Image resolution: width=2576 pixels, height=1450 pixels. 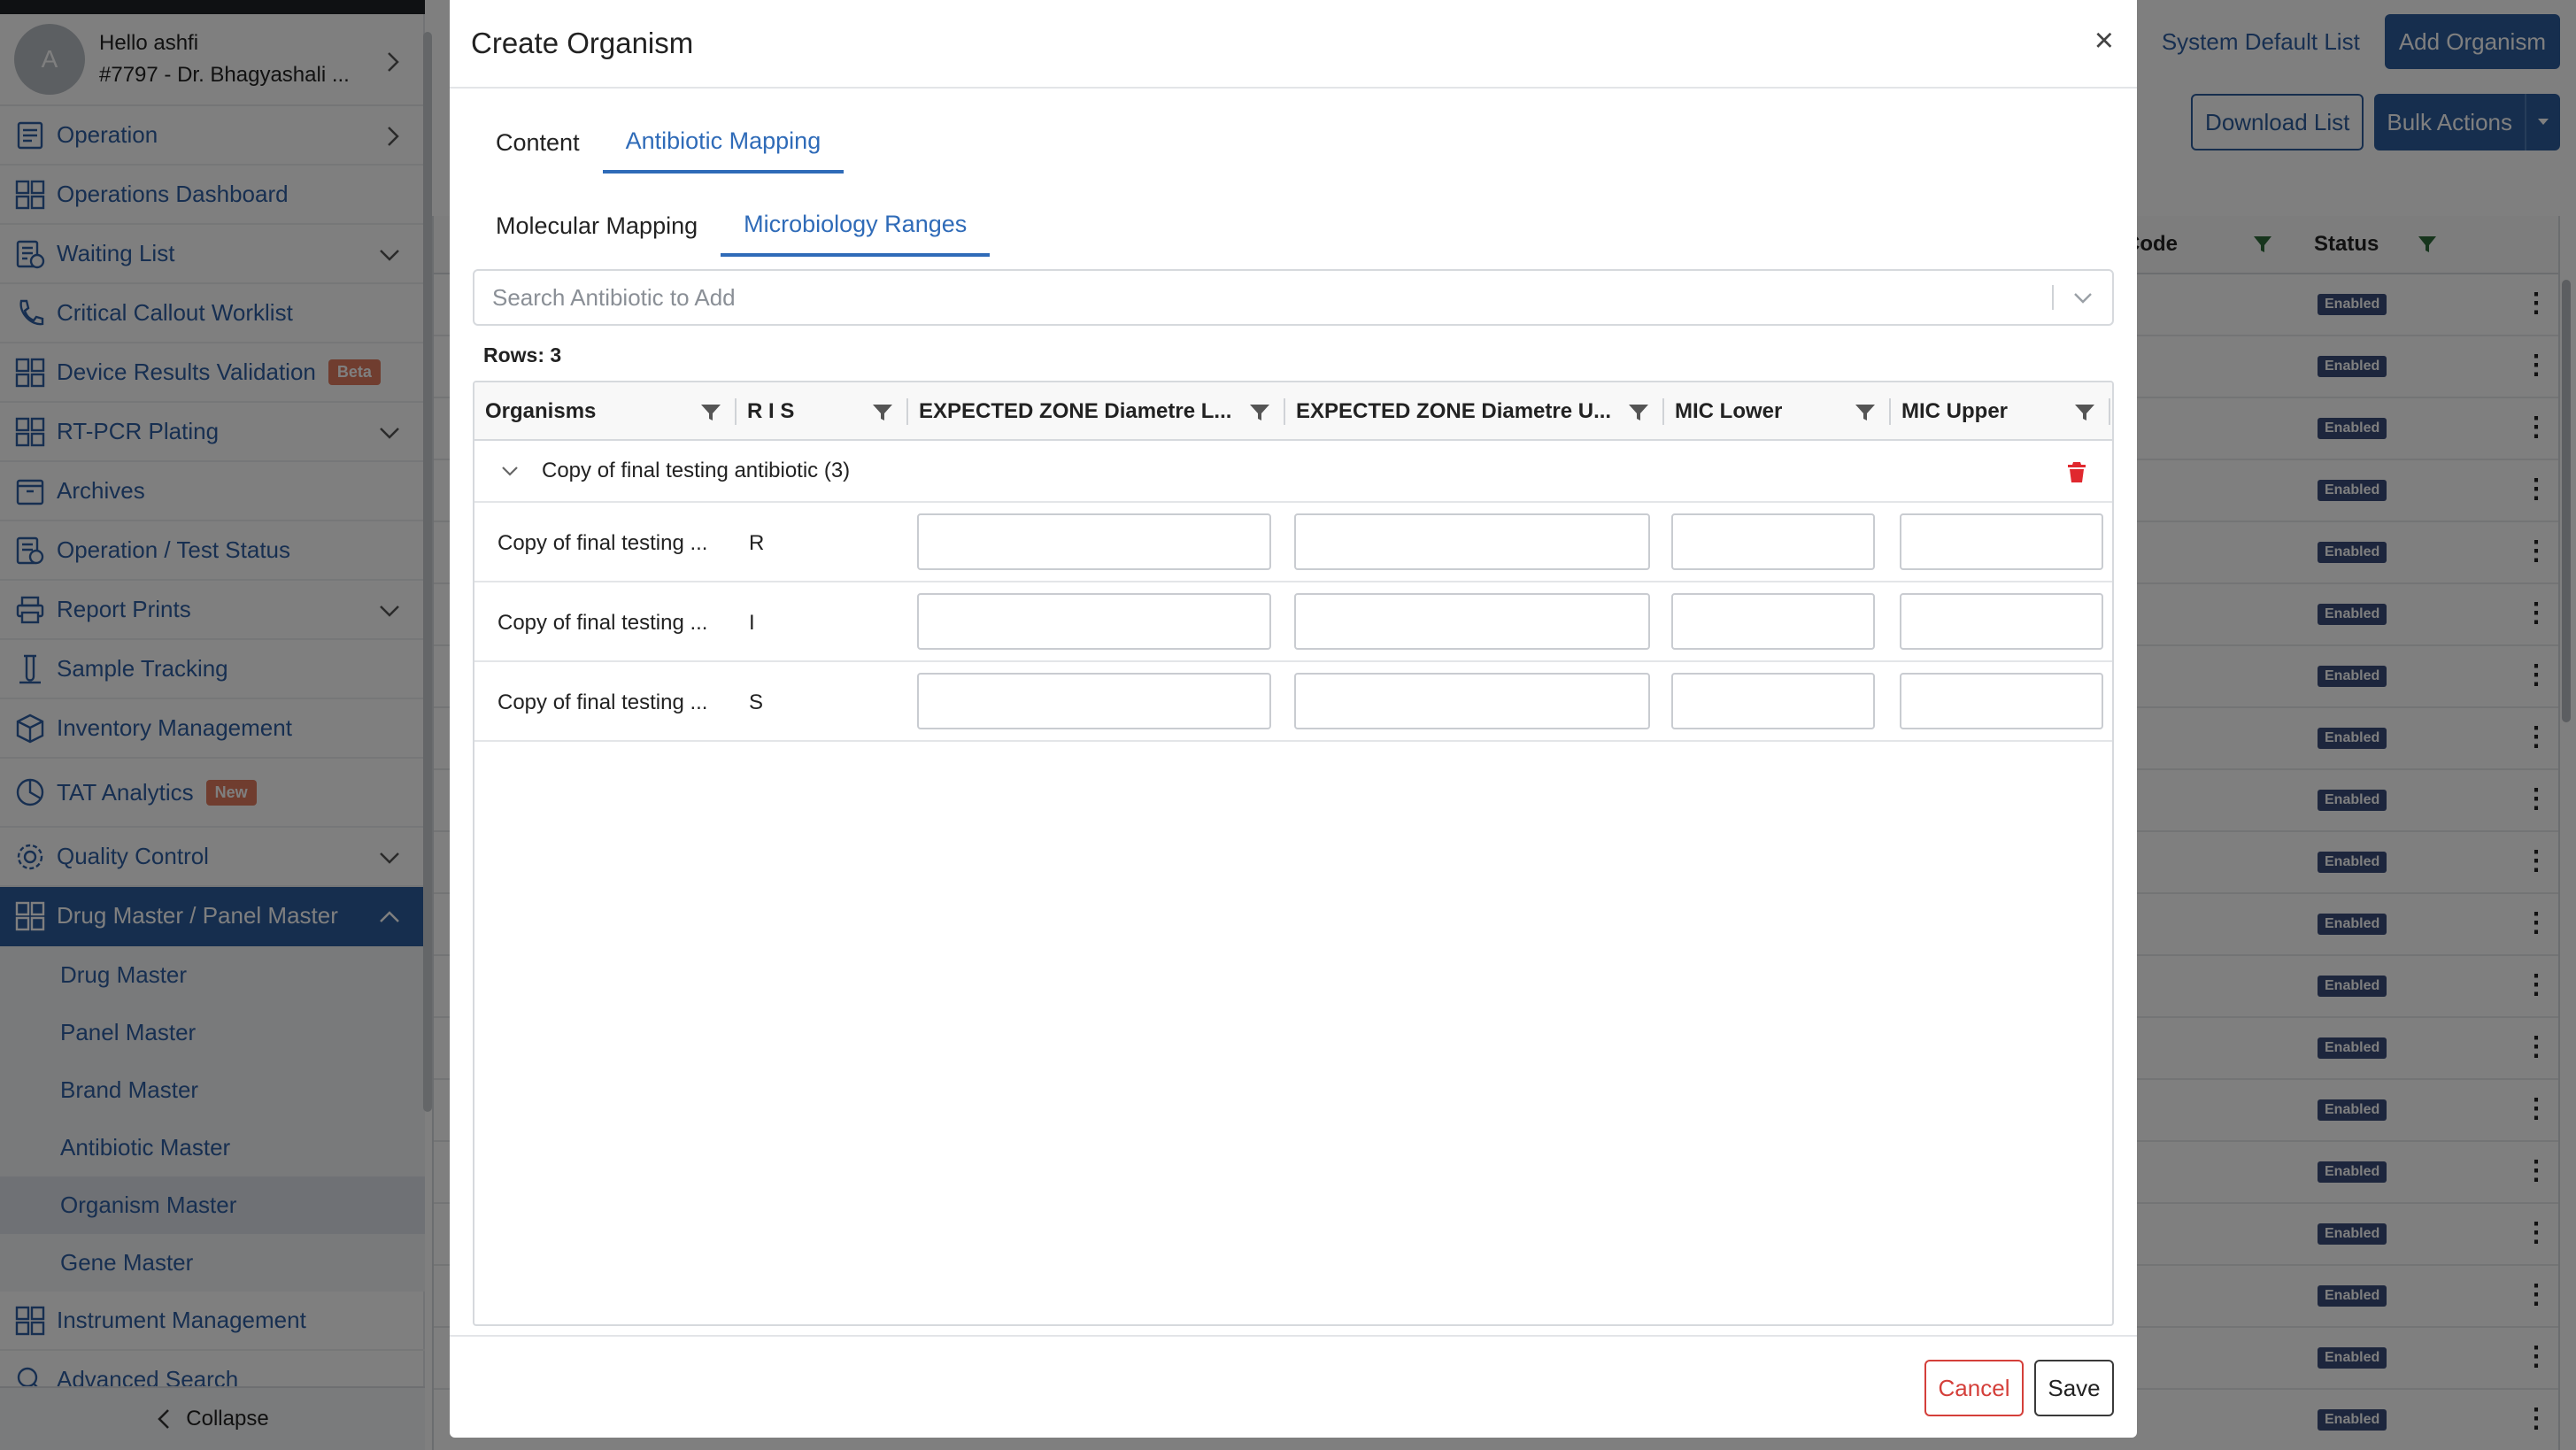 What do you see at coordinates (2074, 1388) in the screenshot?
I see `save-button: Save` at bounding box center [2074, 1388].